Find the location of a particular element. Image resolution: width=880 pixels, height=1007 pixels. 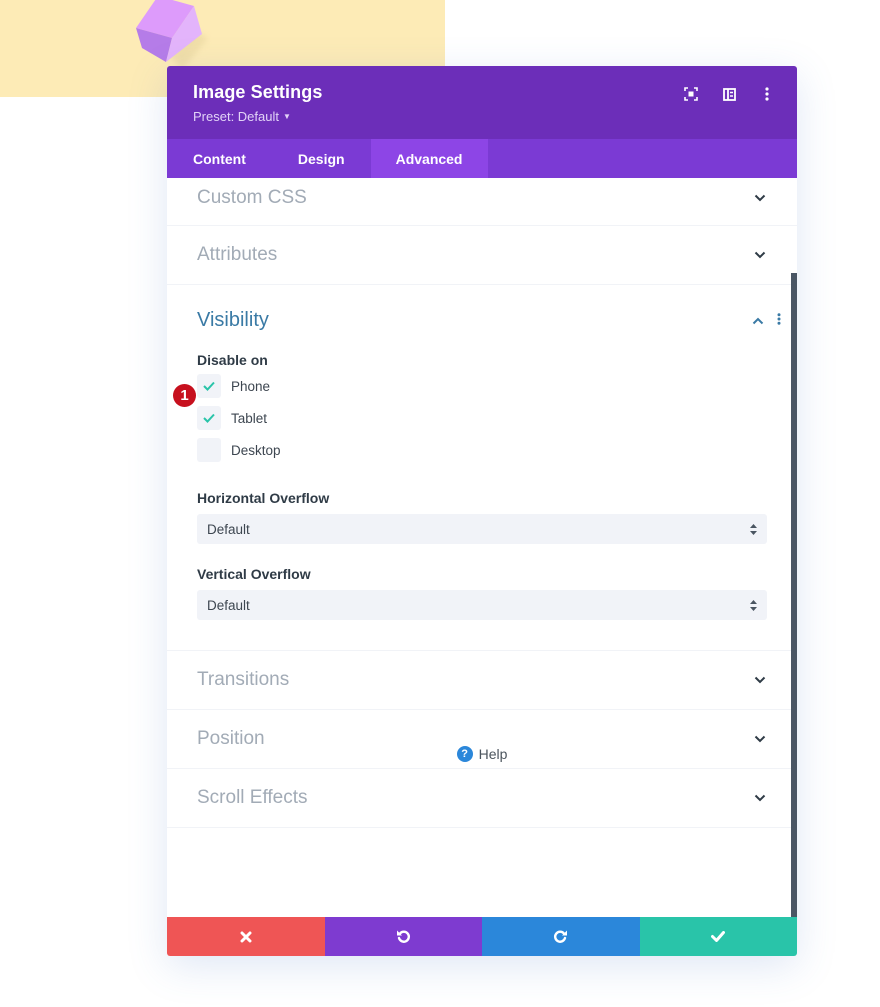

save-icon is located at coordinates (718, 936).